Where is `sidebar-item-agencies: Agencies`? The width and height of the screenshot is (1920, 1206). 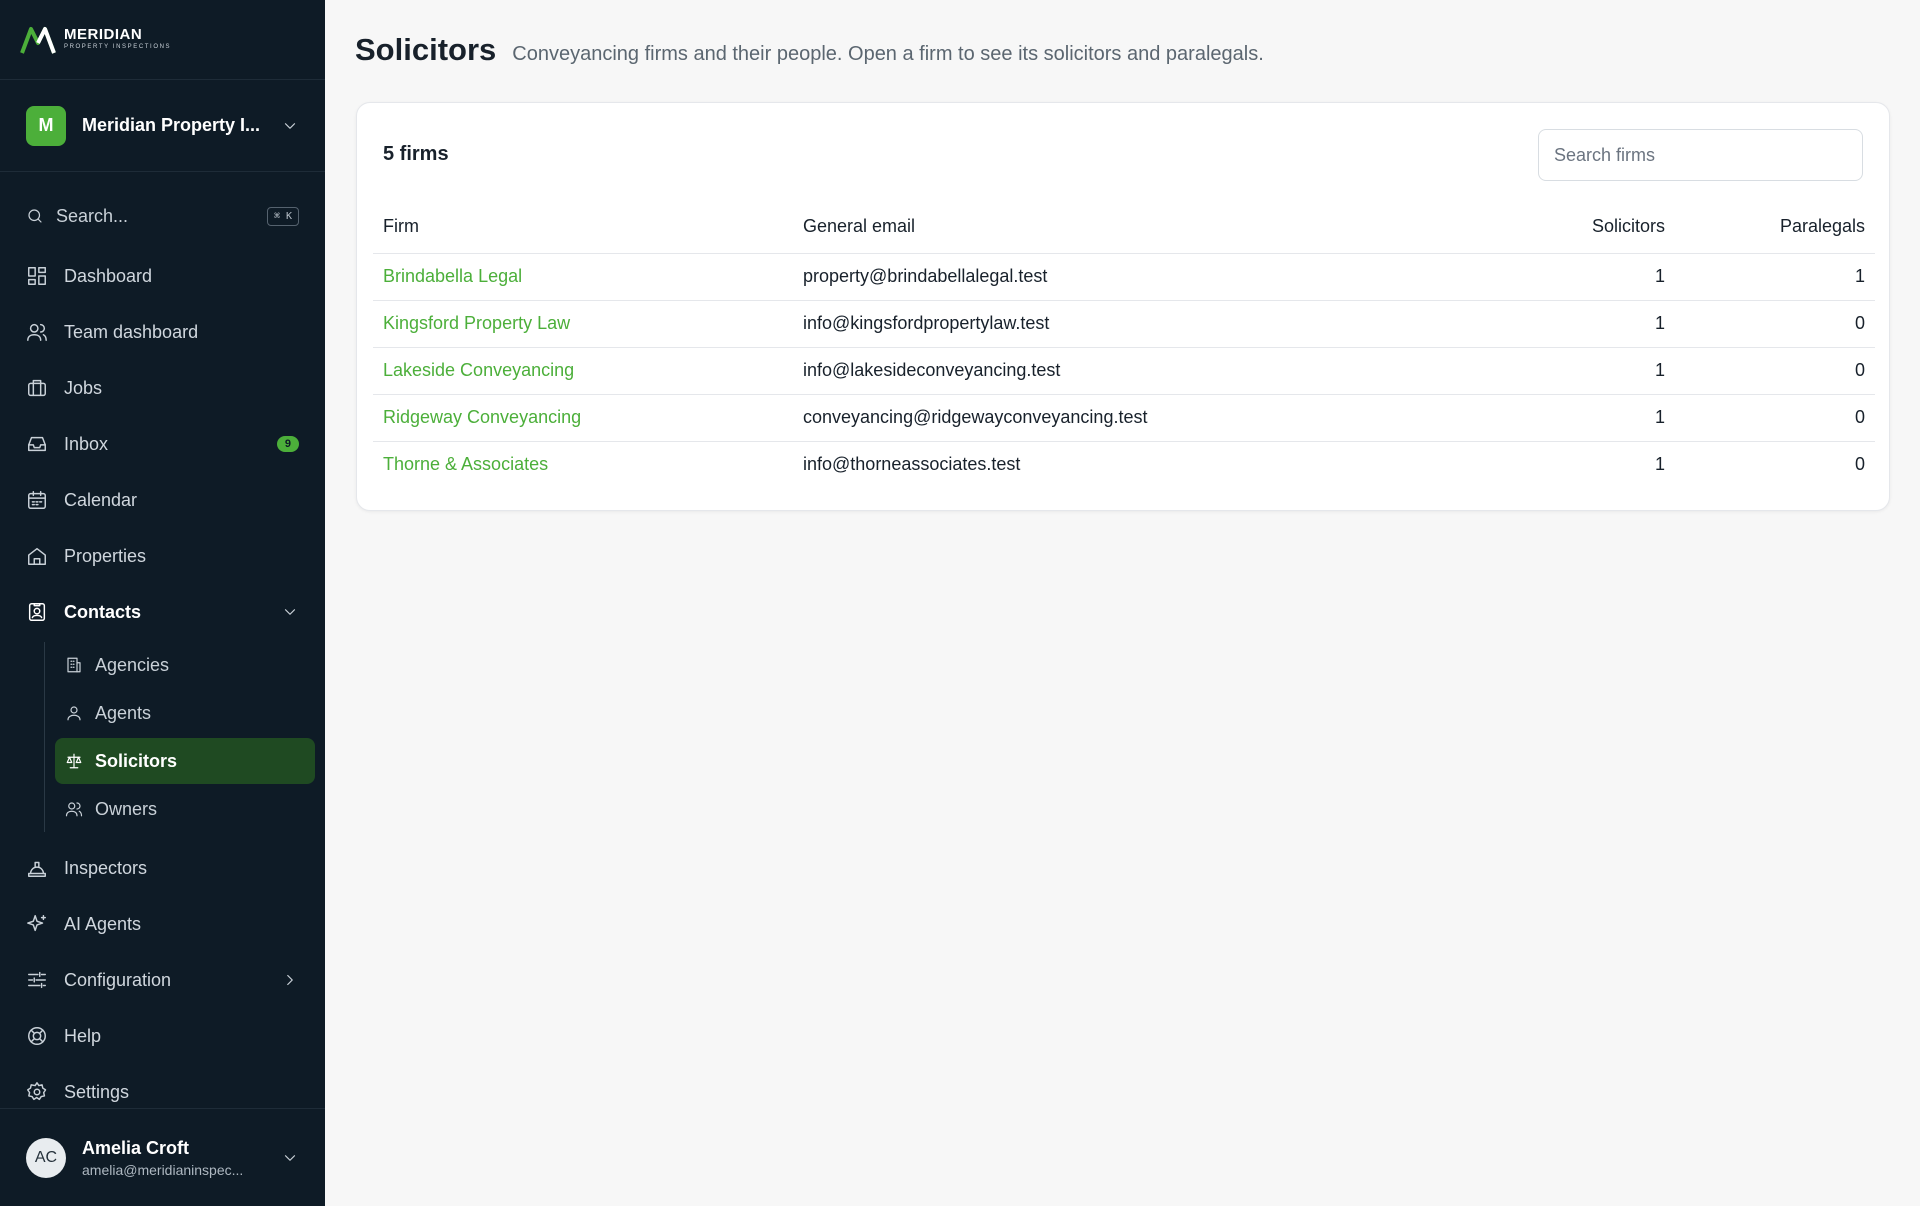 sidebar-item-agencies: Agencies is located at coordinates (185, 665).